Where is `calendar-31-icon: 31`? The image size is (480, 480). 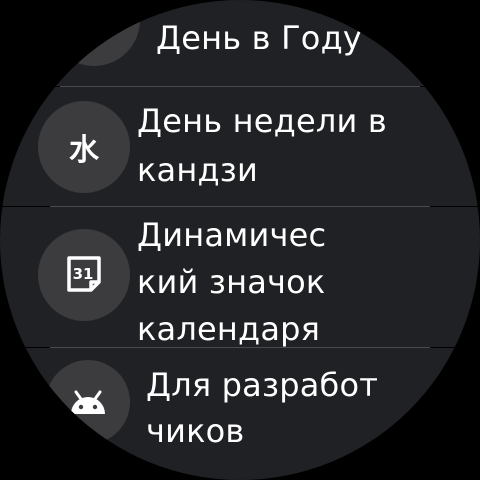
calendar-31-icon: 31 is located at coordinates (84, 275).